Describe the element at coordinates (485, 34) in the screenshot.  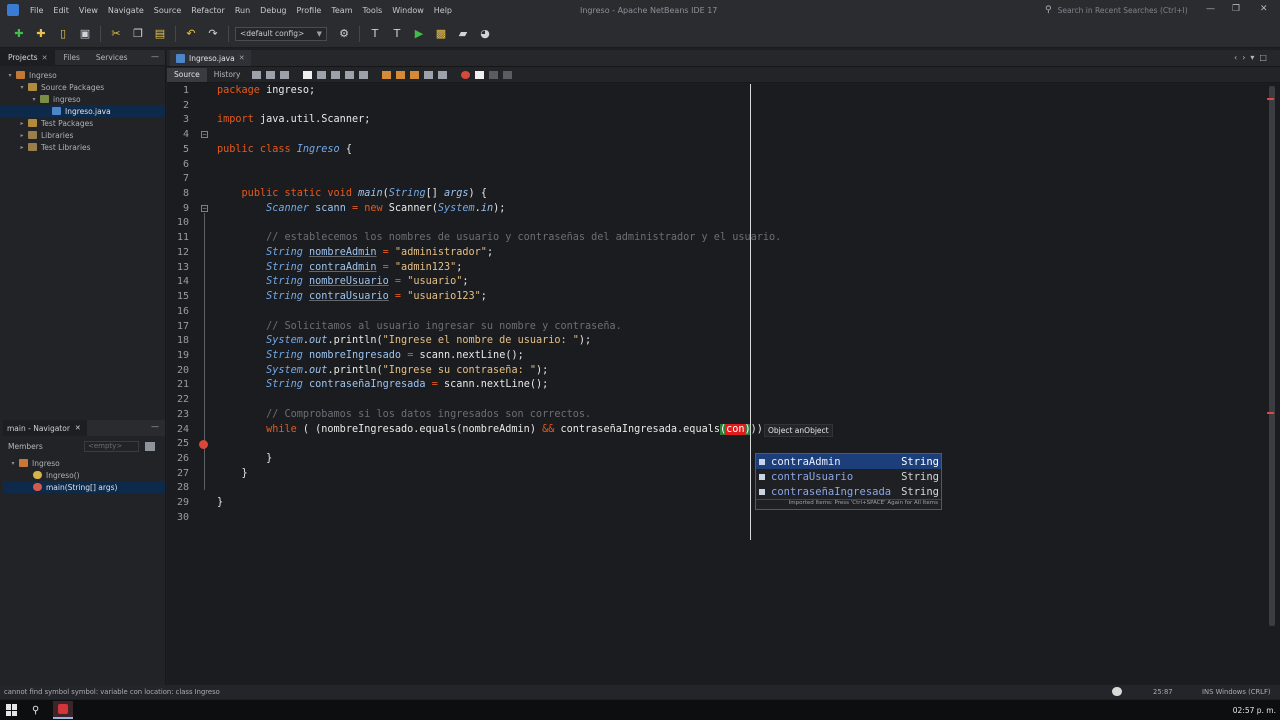
I see `run-options-icon: ◕` at that location.